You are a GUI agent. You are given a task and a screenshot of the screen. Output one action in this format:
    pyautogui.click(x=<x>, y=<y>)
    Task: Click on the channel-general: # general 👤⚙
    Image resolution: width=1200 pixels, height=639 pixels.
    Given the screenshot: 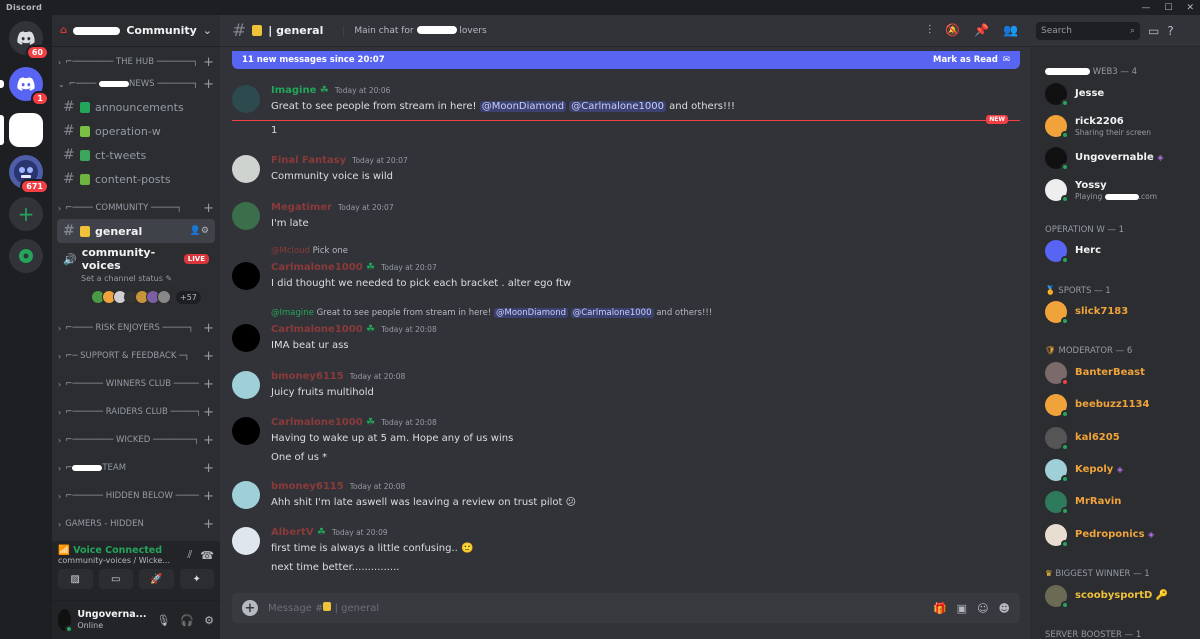 What is the action you would take?
    pyautogui.click(x=136, y=231)
    